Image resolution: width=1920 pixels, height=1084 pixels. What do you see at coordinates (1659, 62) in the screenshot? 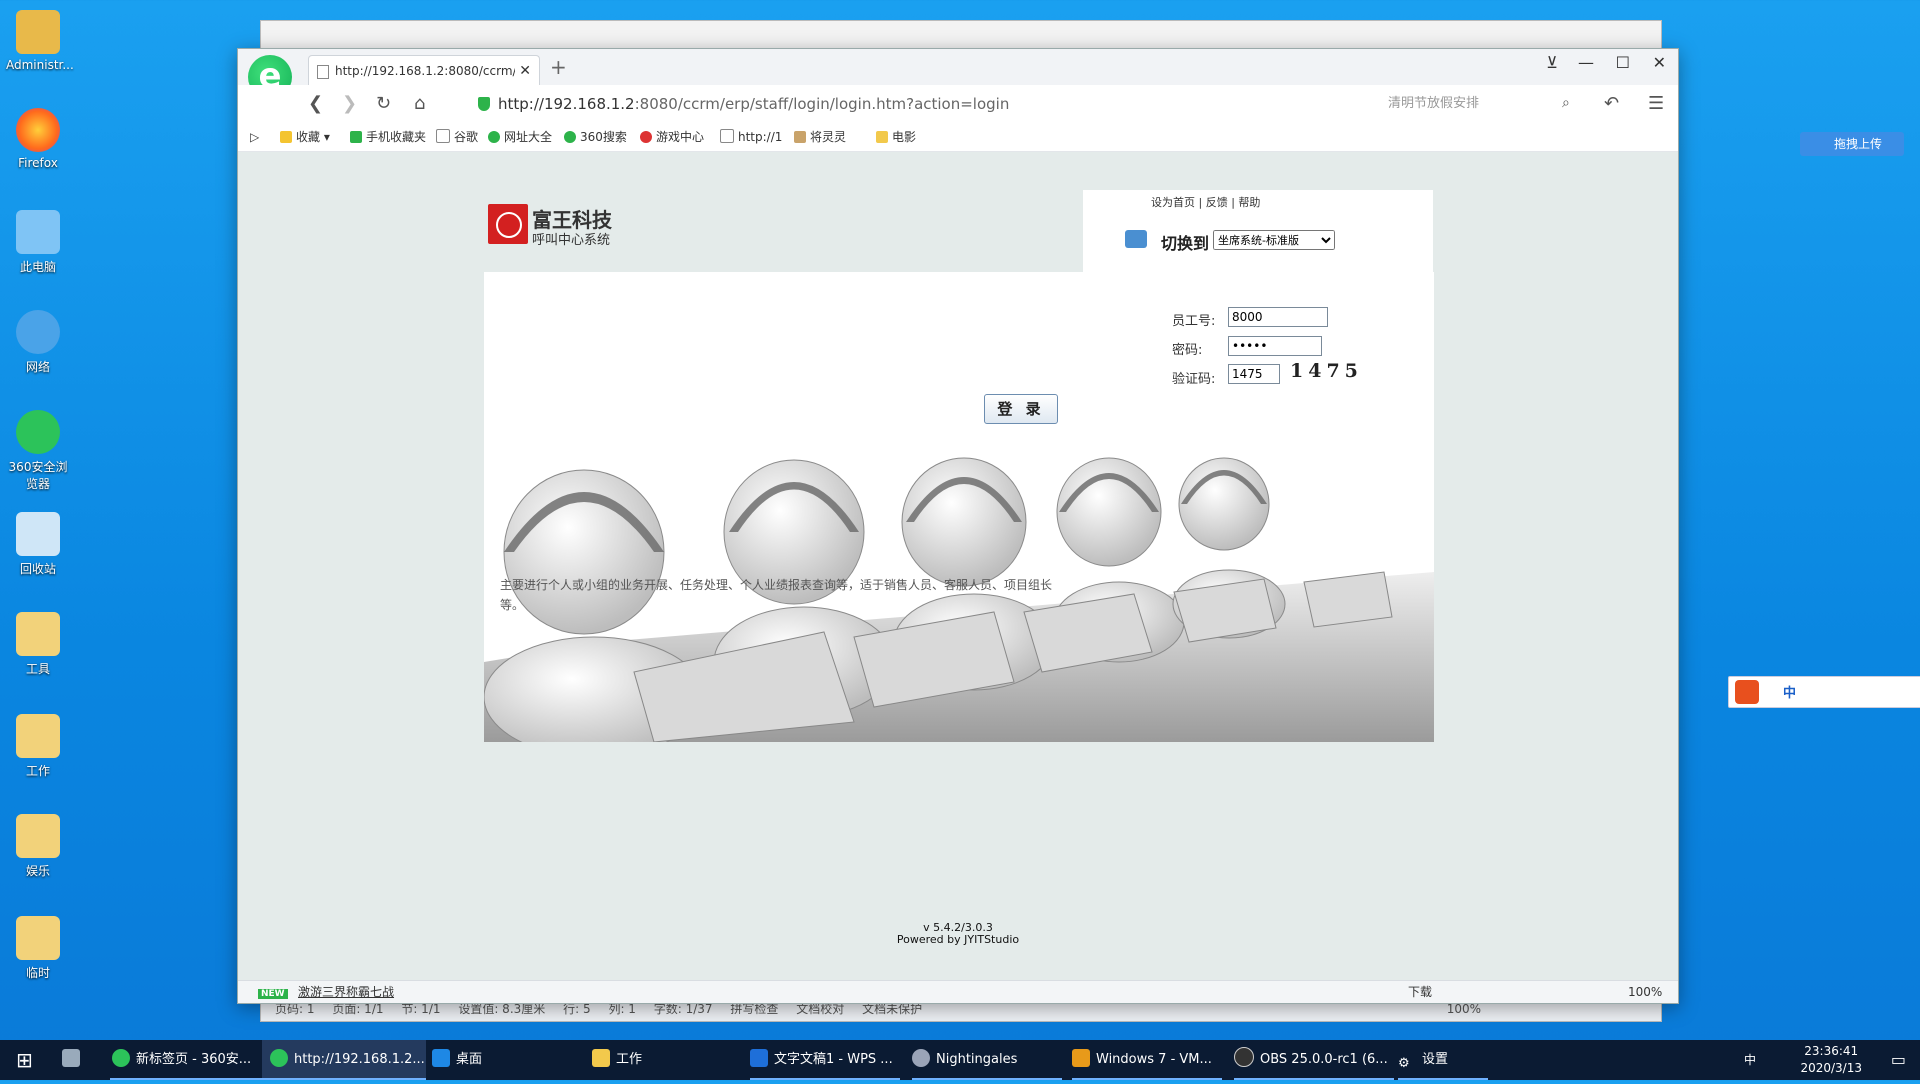
I see `close-button: ✕` at bounding box center [1659, 62].